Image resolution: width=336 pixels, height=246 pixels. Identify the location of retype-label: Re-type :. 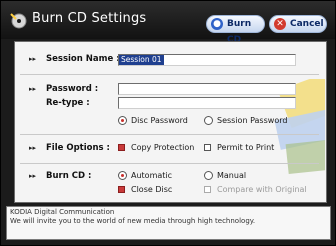
(68, 103).